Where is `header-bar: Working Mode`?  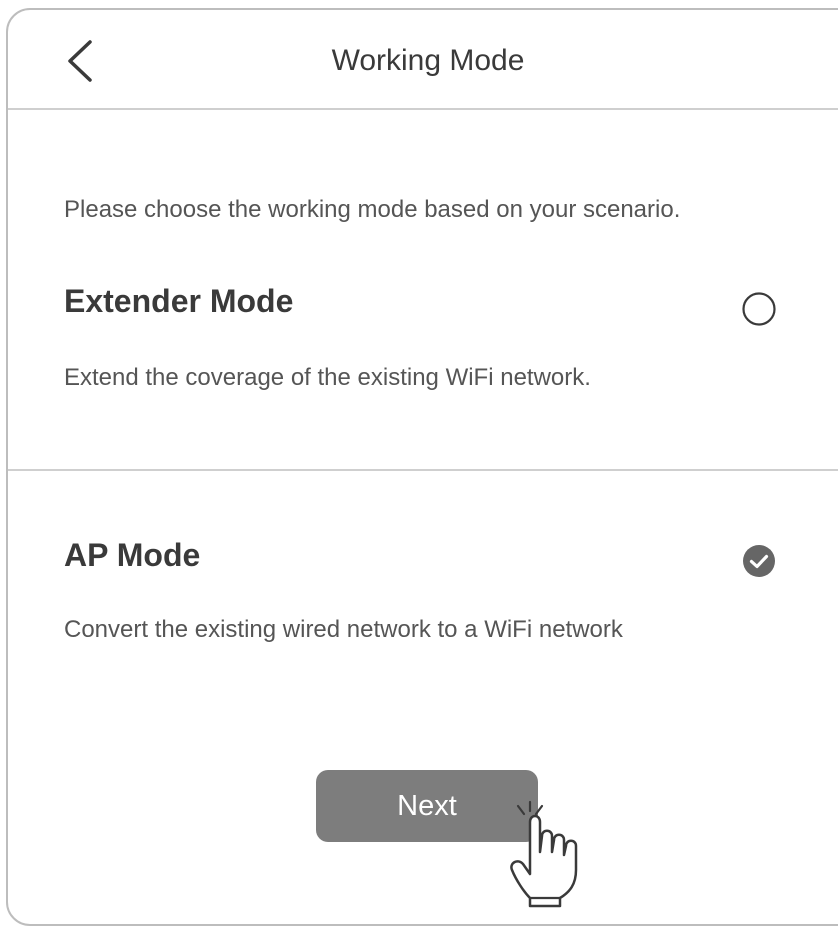 header-bar: Working Mode is located at coordinates (423, 60).